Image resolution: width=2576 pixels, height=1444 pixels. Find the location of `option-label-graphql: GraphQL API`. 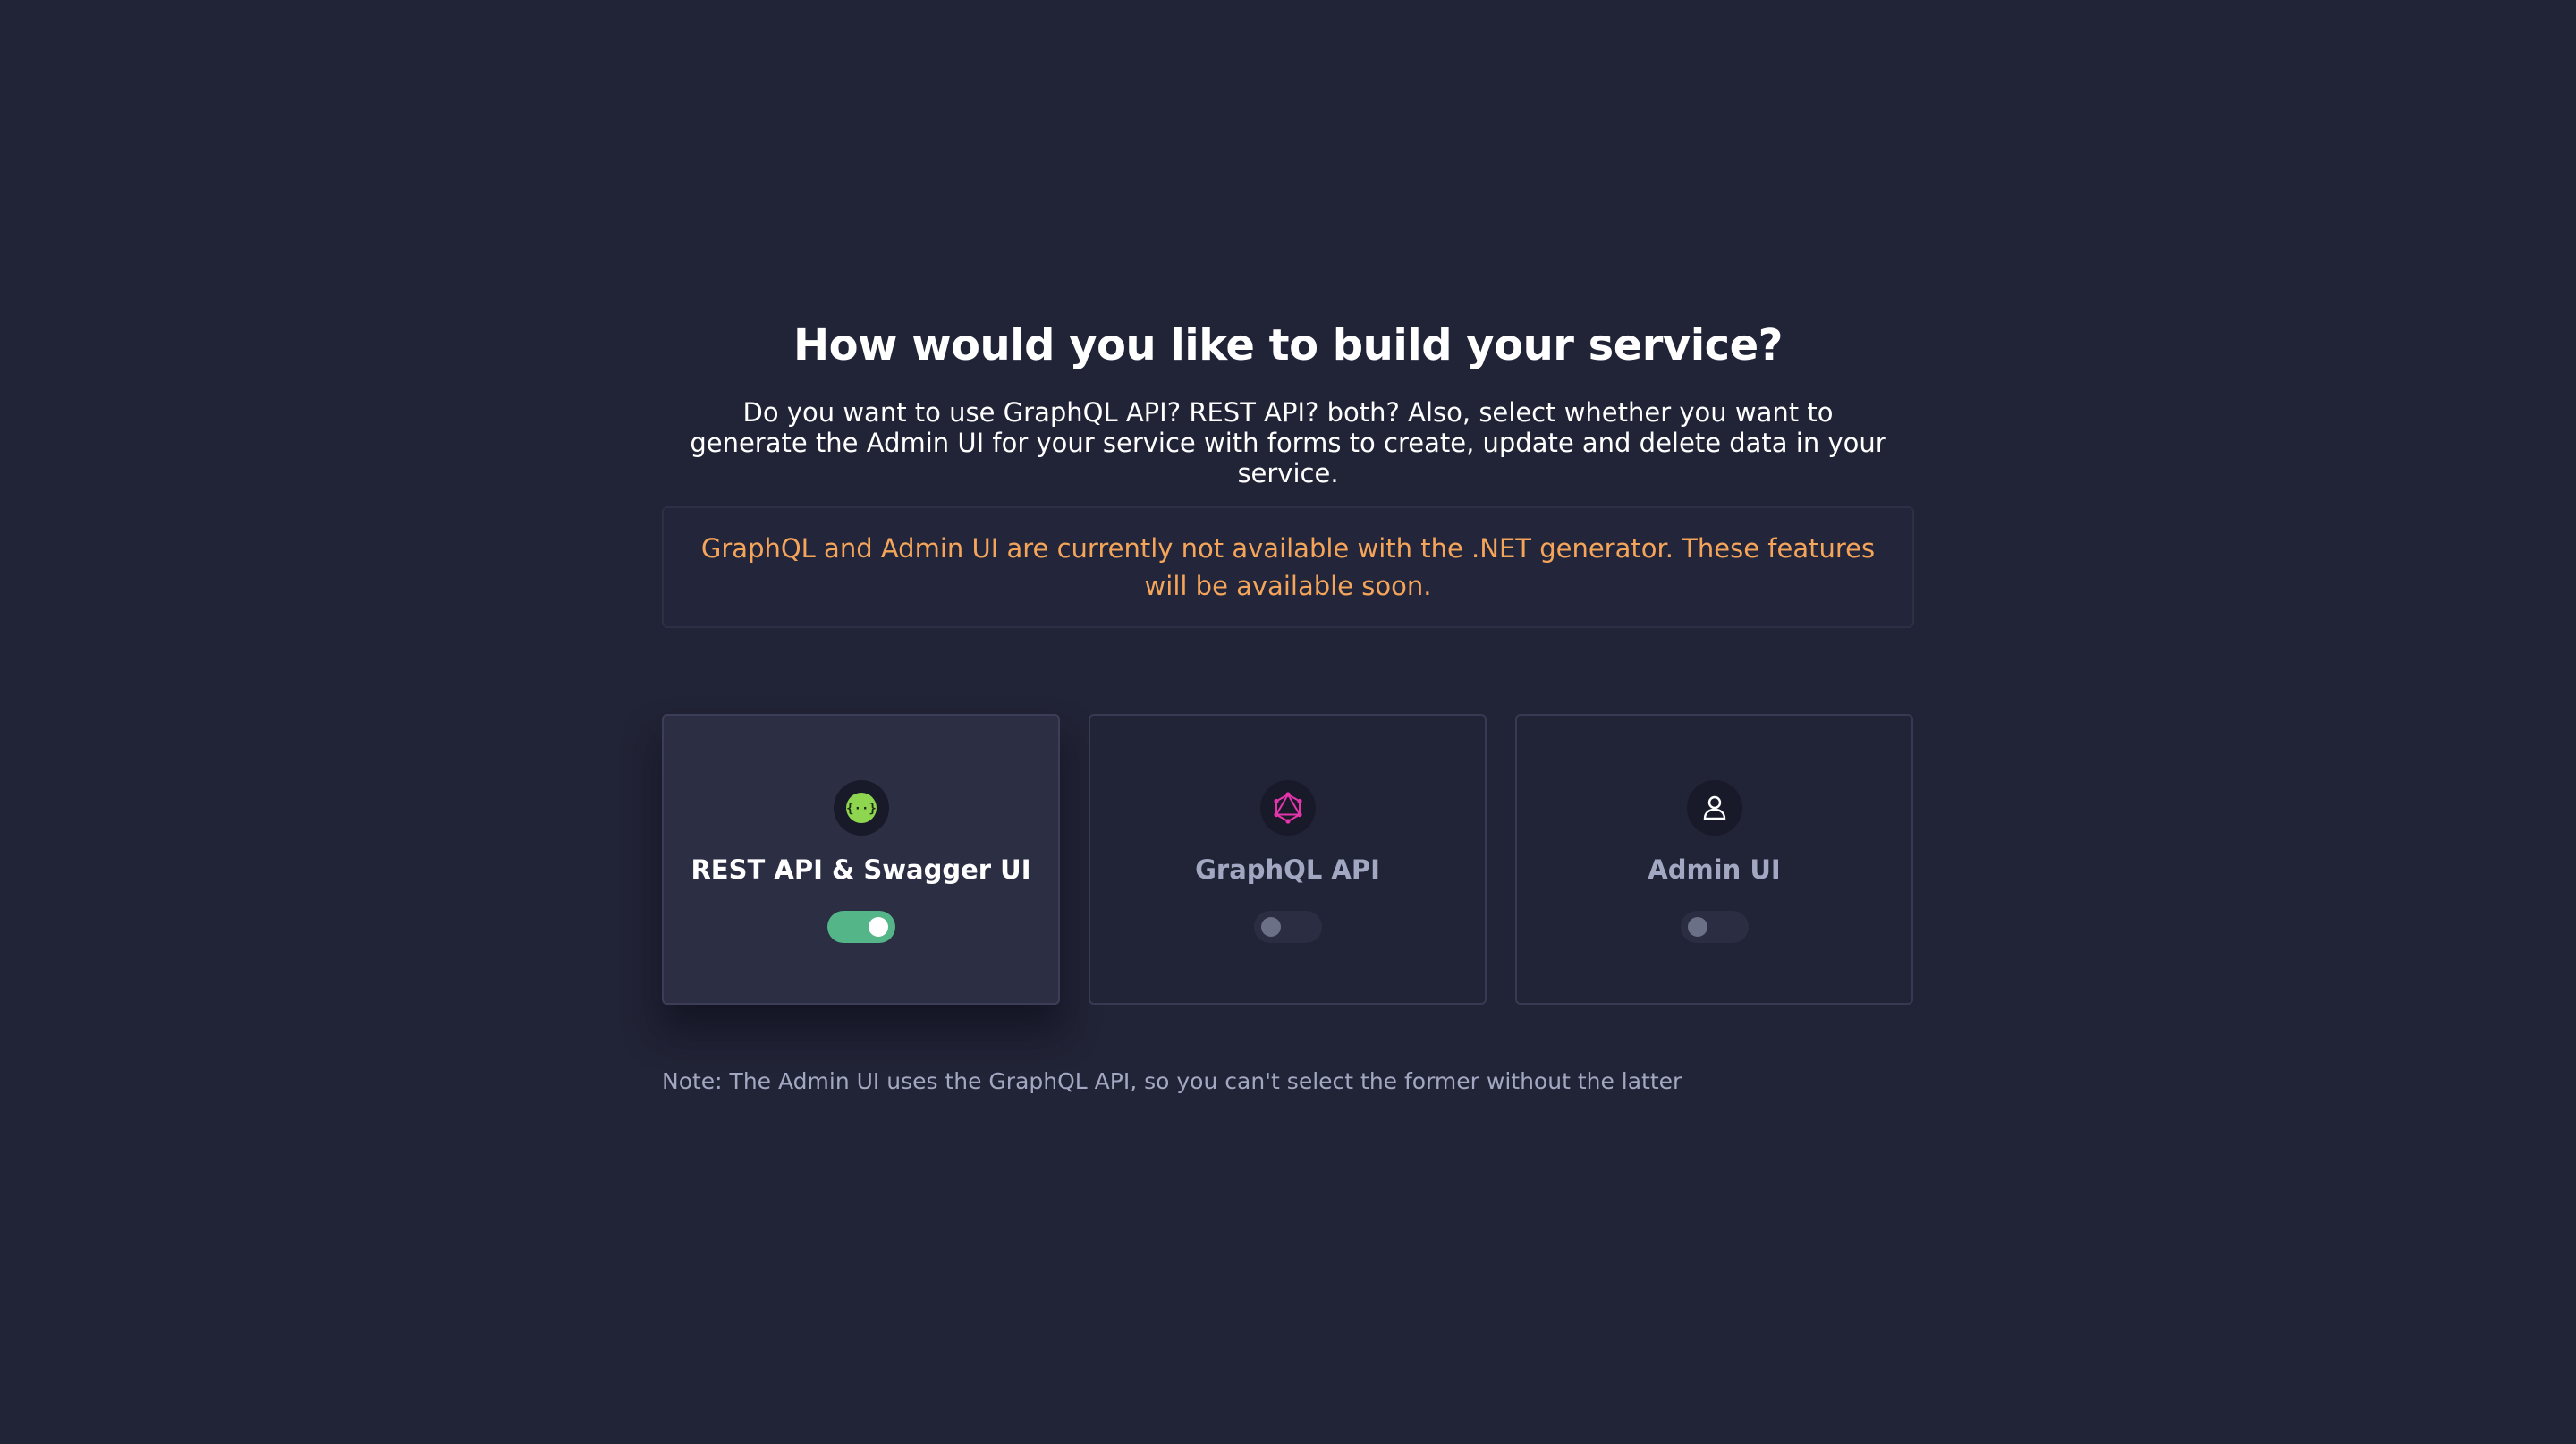

option-label-graphql: GraphQL API is located at coordinates (1287, 869).